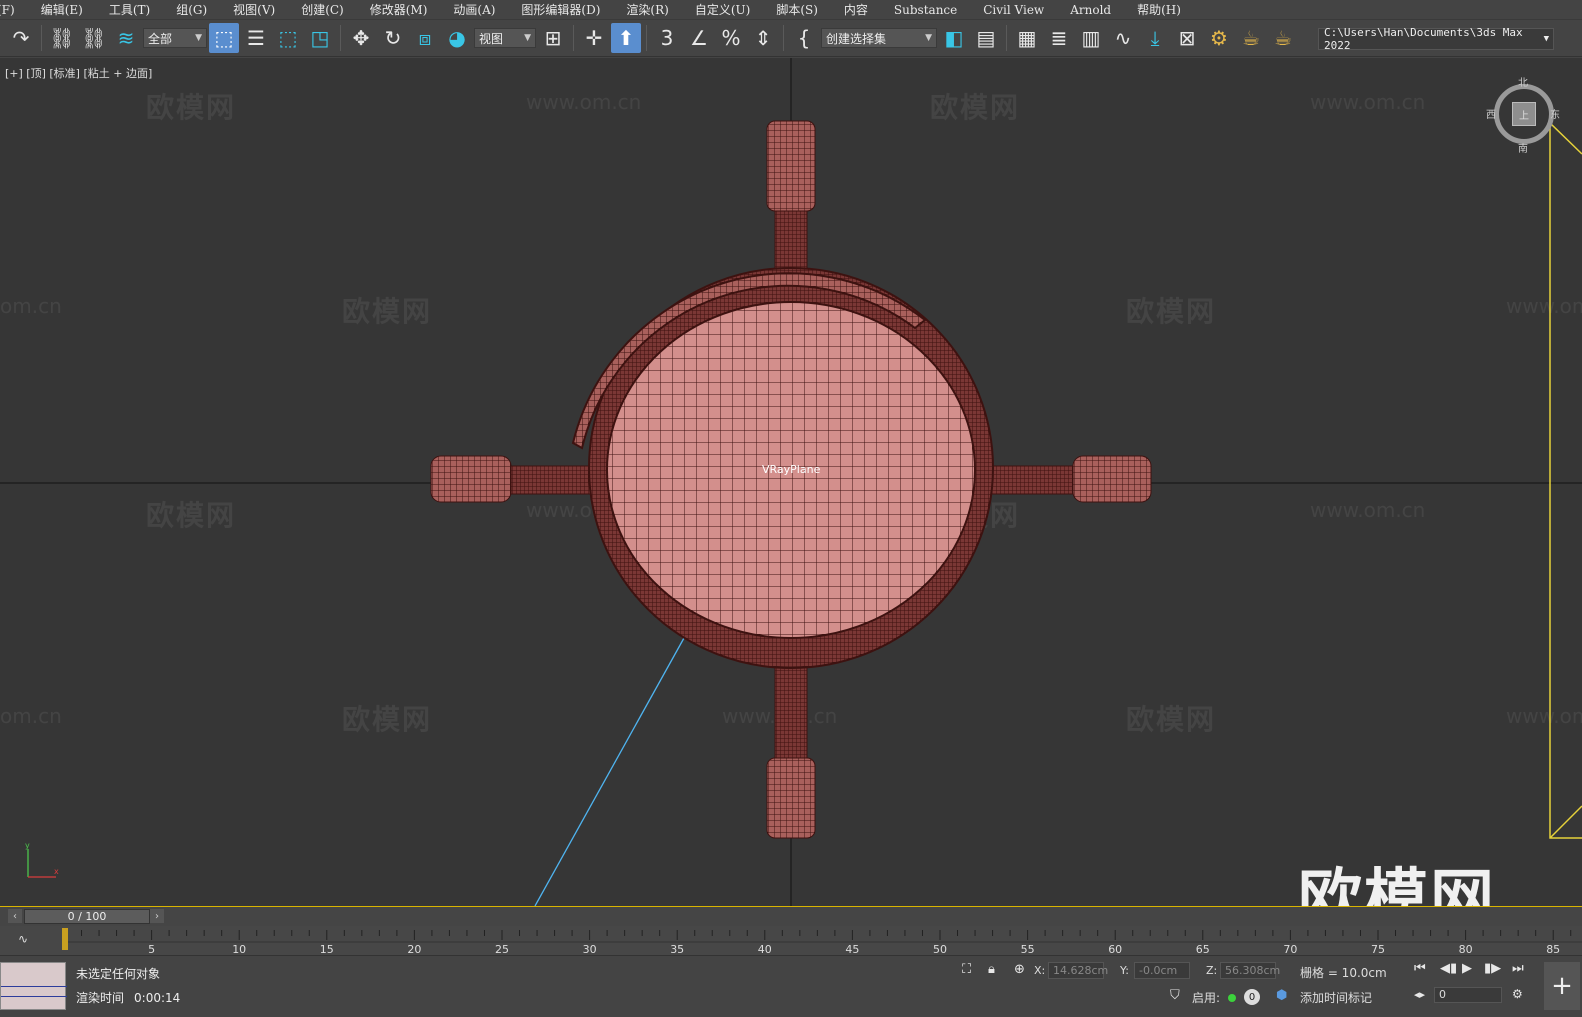 The width and height of the screenshot is (1582, 1017). Describe the element at coordinates (1027, 38) in the screenshot. I see `scene-explorer-icon: ▦` at that location.